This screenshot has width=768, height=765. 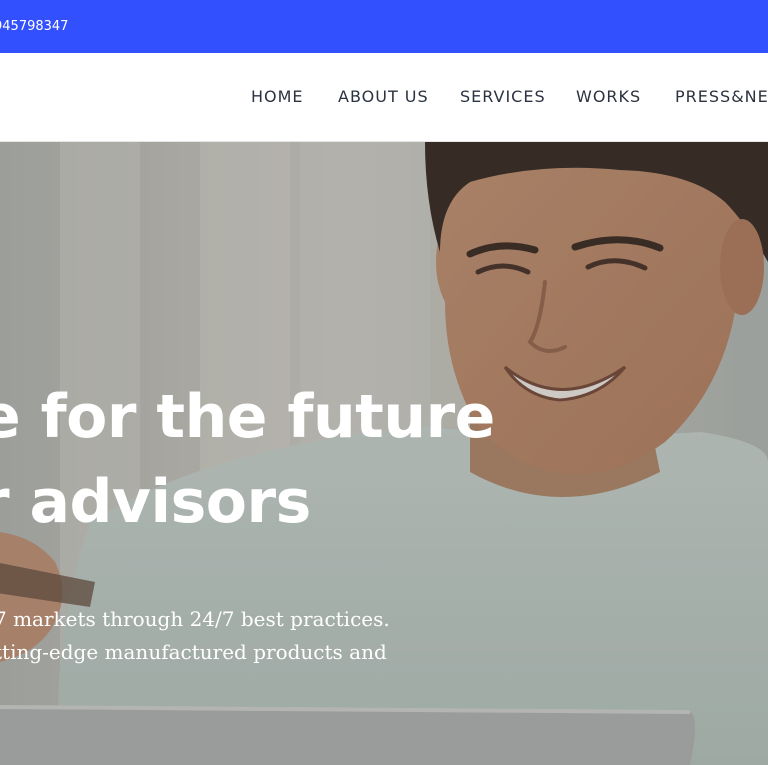 What do you see at coordinates (721, 96) in the screenshot?
I see `nav-item-press-news: PRESS&NE` at bounding box center [721, 96].